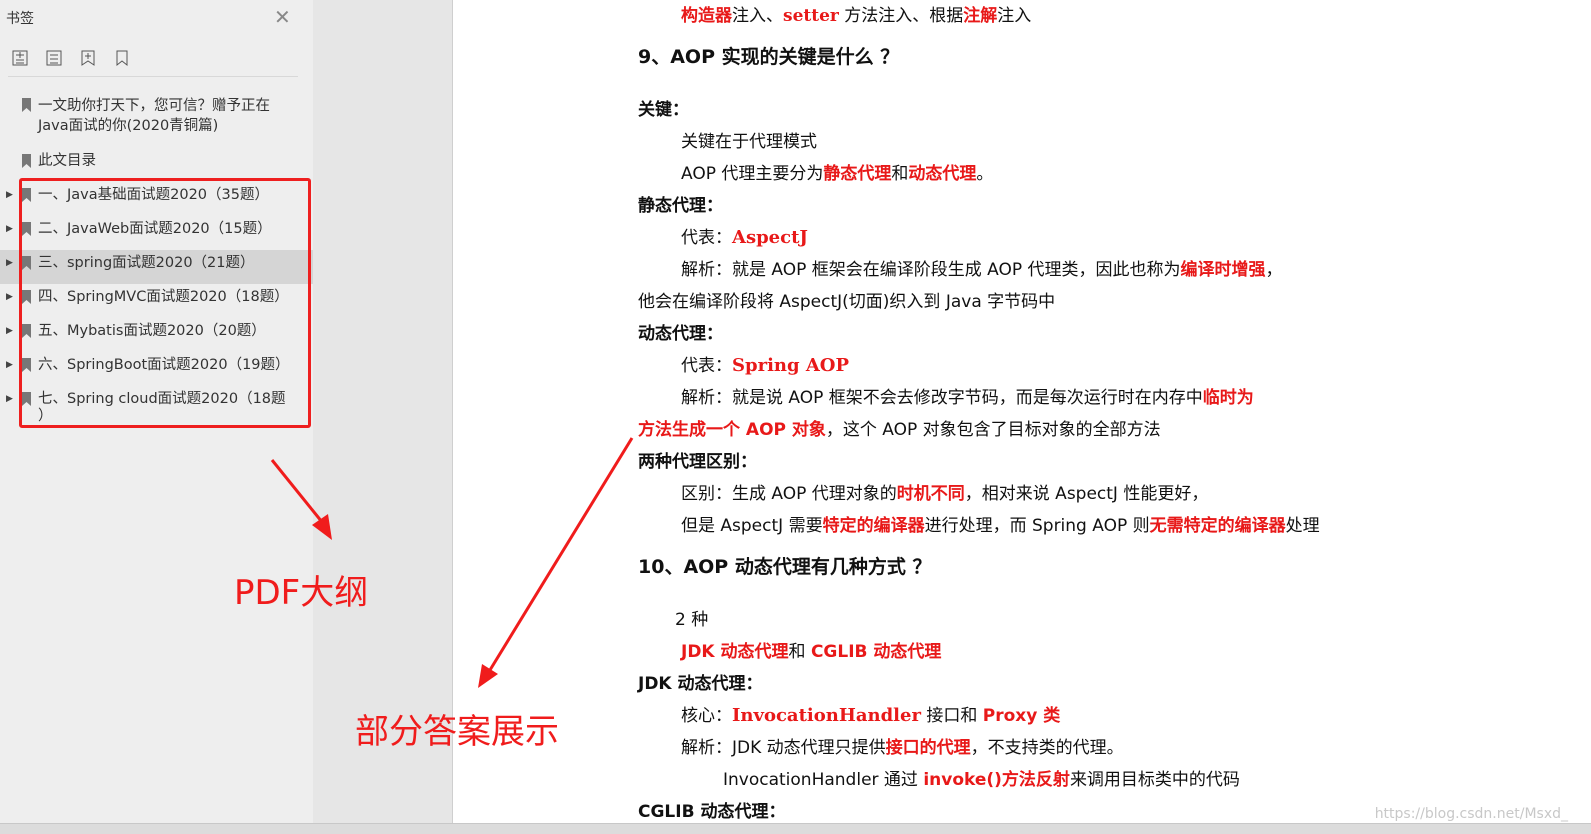 The image size is (1591, 834). What do you see at coordinates (680, 206) in the screenshot?
I see `section-label: 静态代理：` at bounding box center [680, 206].